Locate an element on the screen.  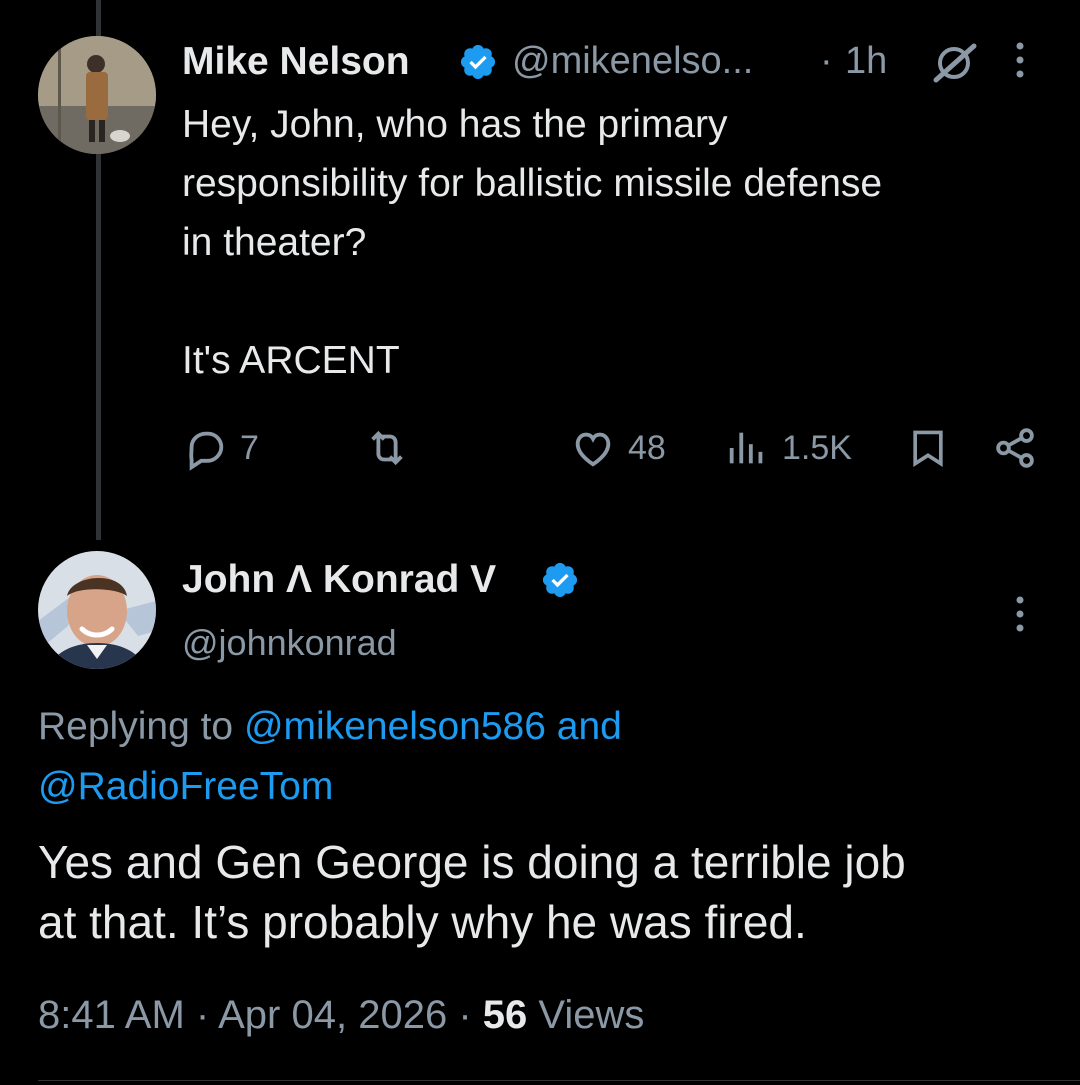
parent-timestamp: 1h is located at coordinates (866, 61).